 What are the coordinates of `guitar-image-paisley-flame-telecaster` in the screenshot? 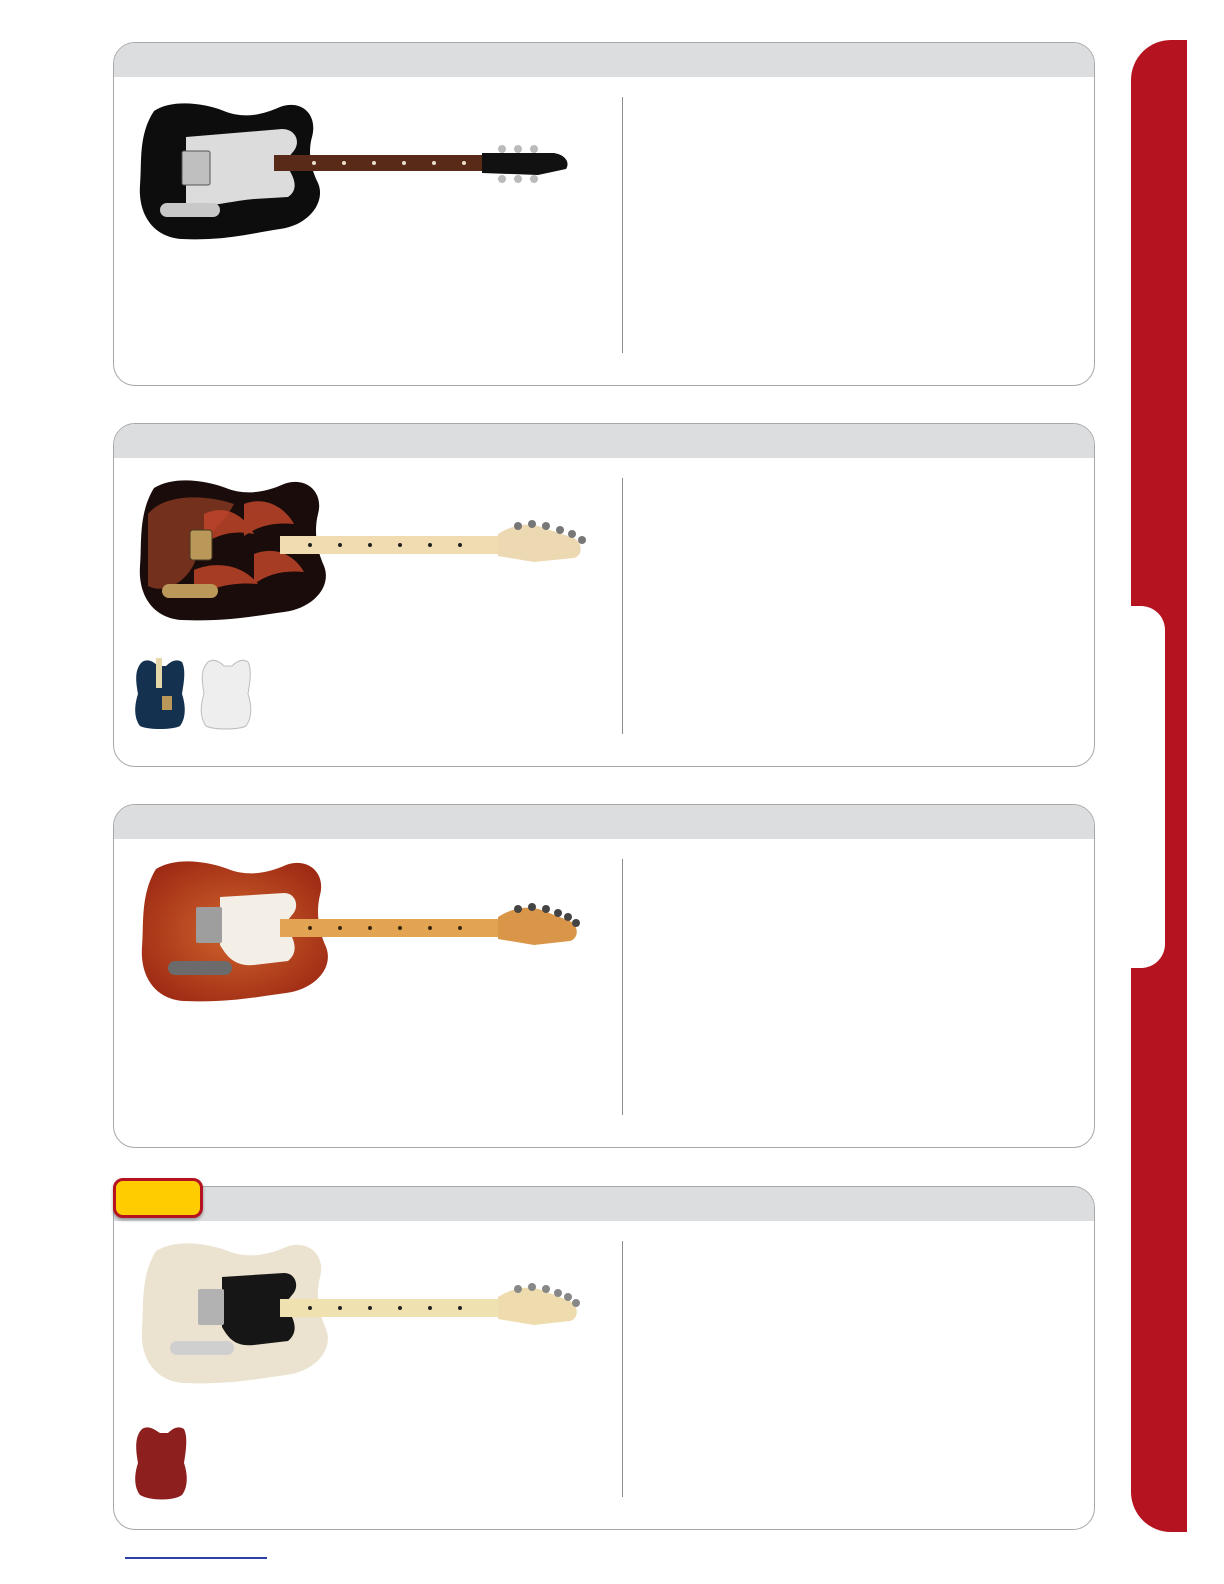 It's located at (362, 550).